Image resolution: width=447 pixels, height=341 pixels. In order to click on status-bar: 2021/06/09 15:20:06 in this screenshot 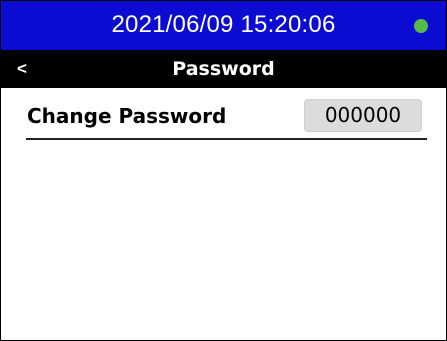, I will do `click(223, 25)`.